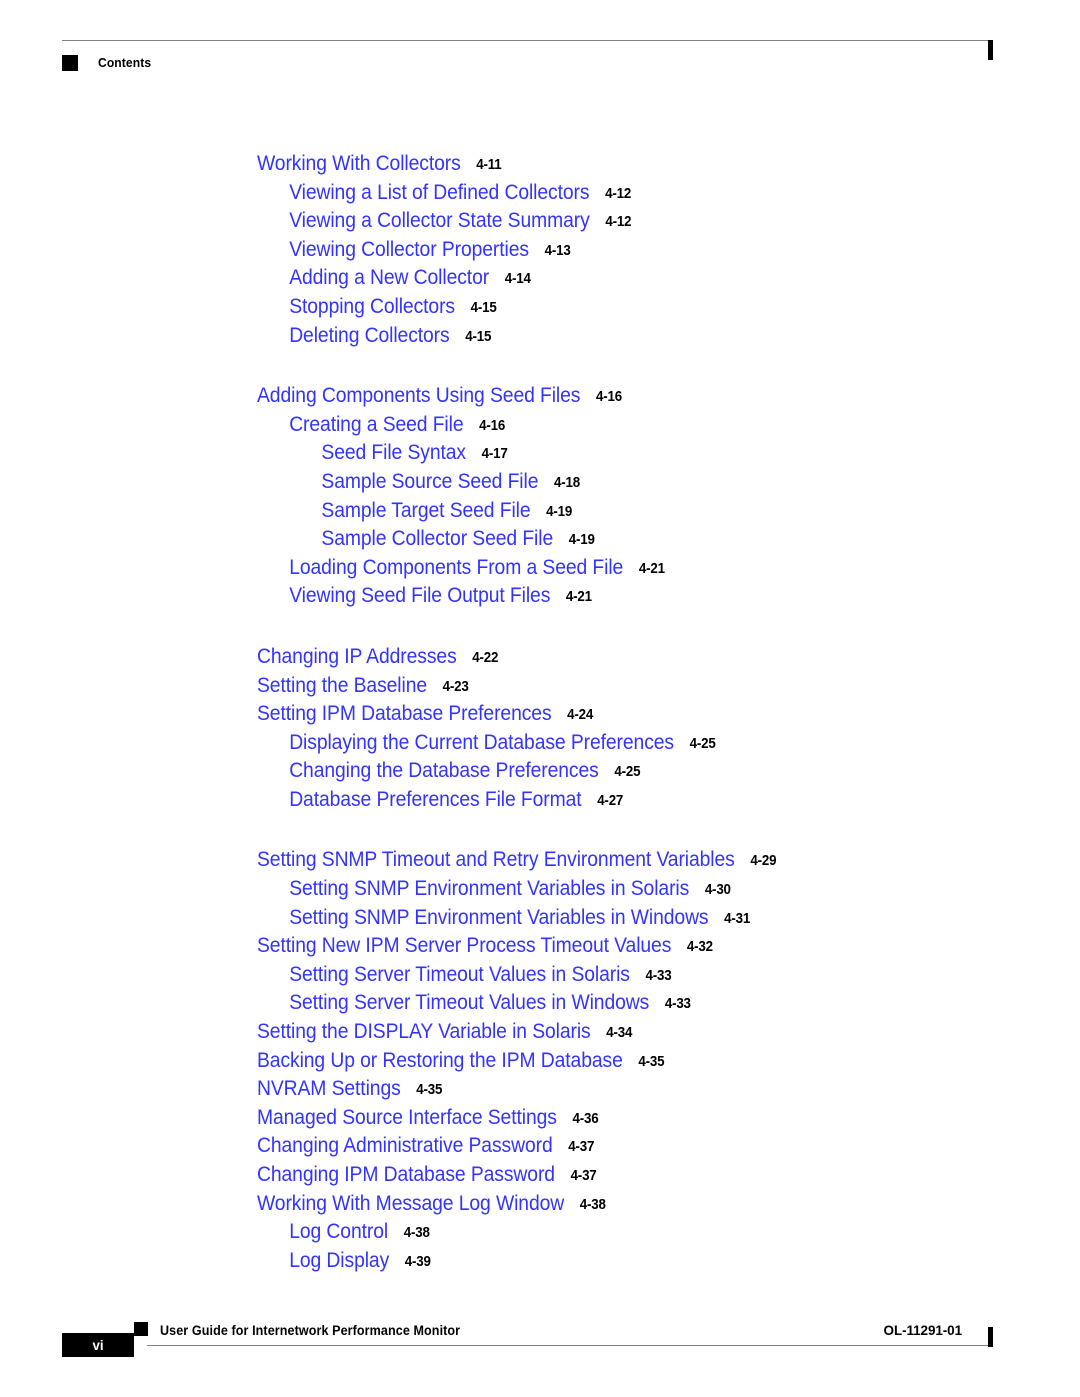 Image resolution: width=1080 pixels, height=1397 pixels. Describe the element at coordinates (339, 1261) in the screenshot. I see `toc-entry-title: Log Display` at that location.